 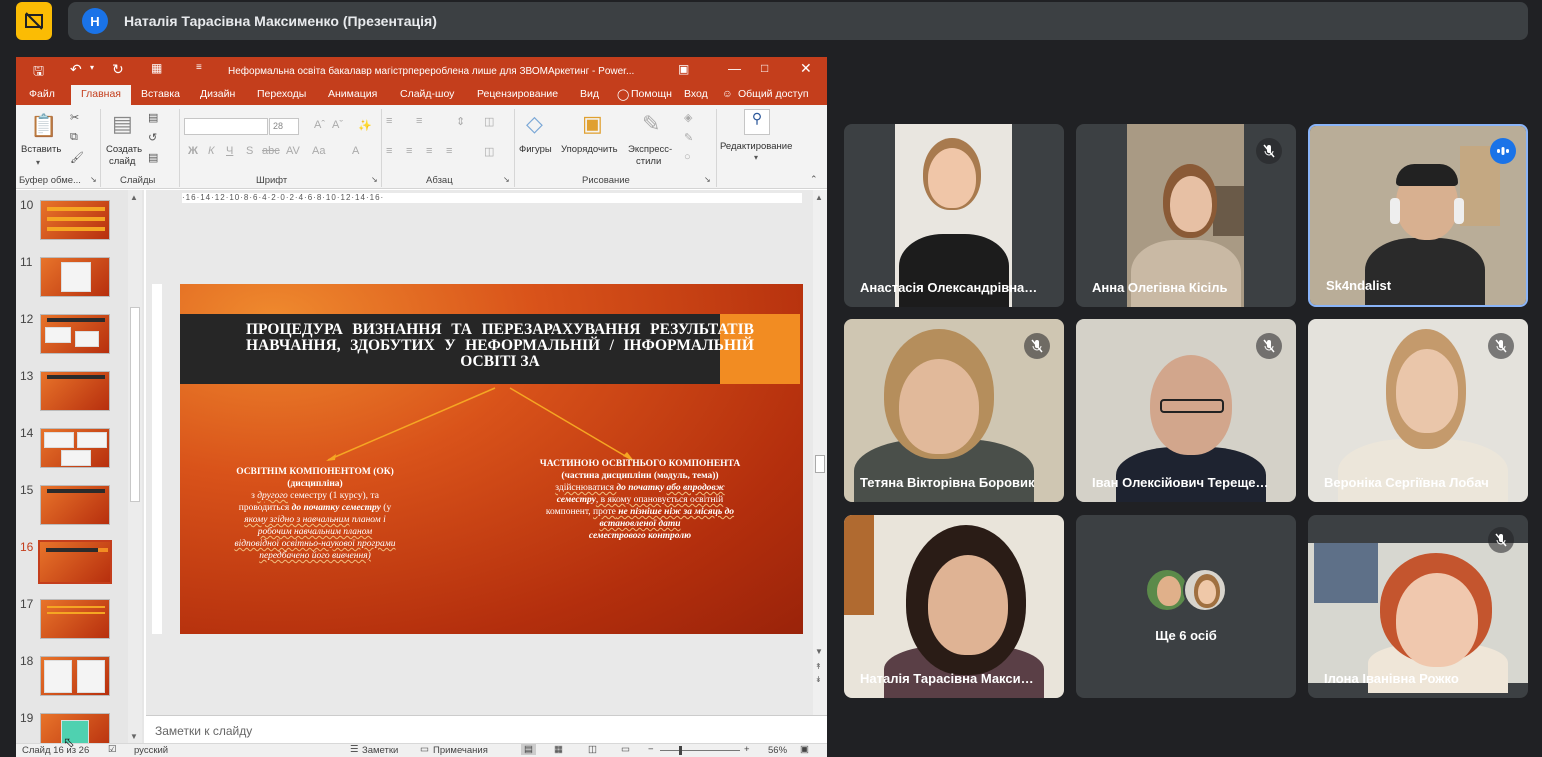 I want to click on new-slide-label-2: слайд, so click(x=122, y=161).